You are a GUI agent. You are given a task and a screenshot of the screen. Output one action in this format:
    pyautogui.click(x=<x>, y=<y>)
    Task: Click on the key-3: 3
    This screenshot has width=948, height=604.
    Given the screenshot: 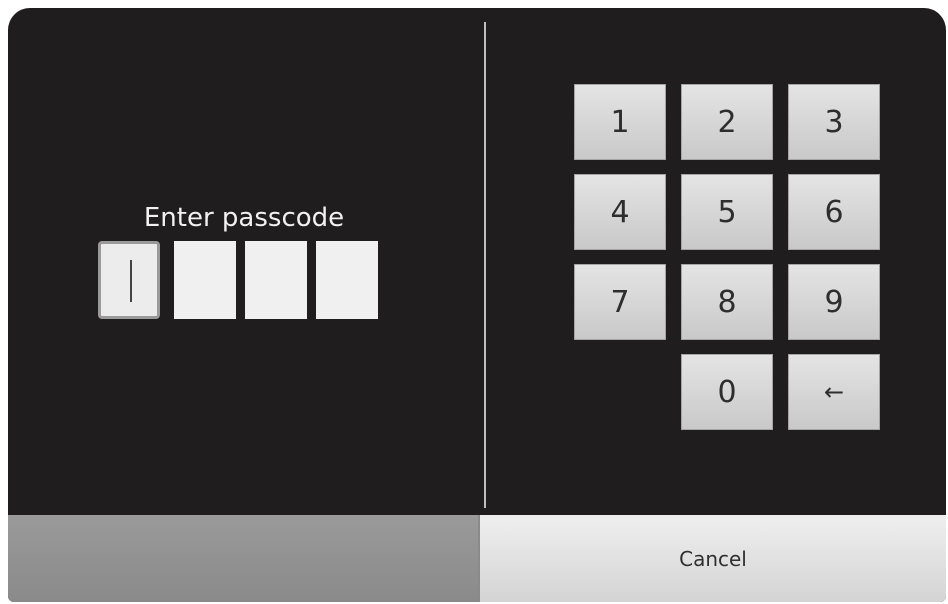 What is the action you would take?
    pyautogui.click(x=834, y=122)
    